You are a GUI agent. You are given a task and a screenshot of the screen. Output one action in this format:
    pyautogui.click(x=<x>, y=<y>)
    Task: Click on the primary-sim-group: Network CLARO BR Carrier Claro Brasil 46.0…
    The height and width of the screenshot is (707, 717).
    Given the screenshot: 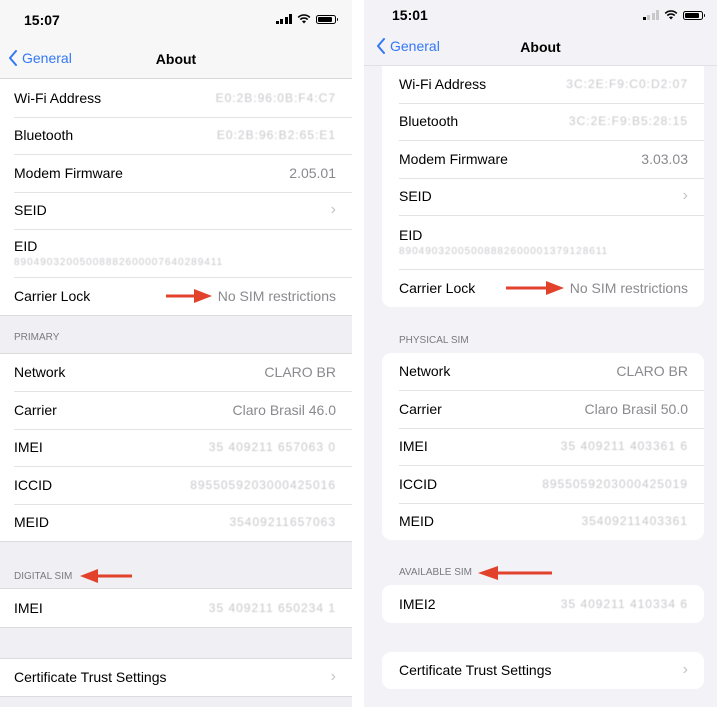 What is the action you would take?
    pyautogui.click(x=176, y=447)
    